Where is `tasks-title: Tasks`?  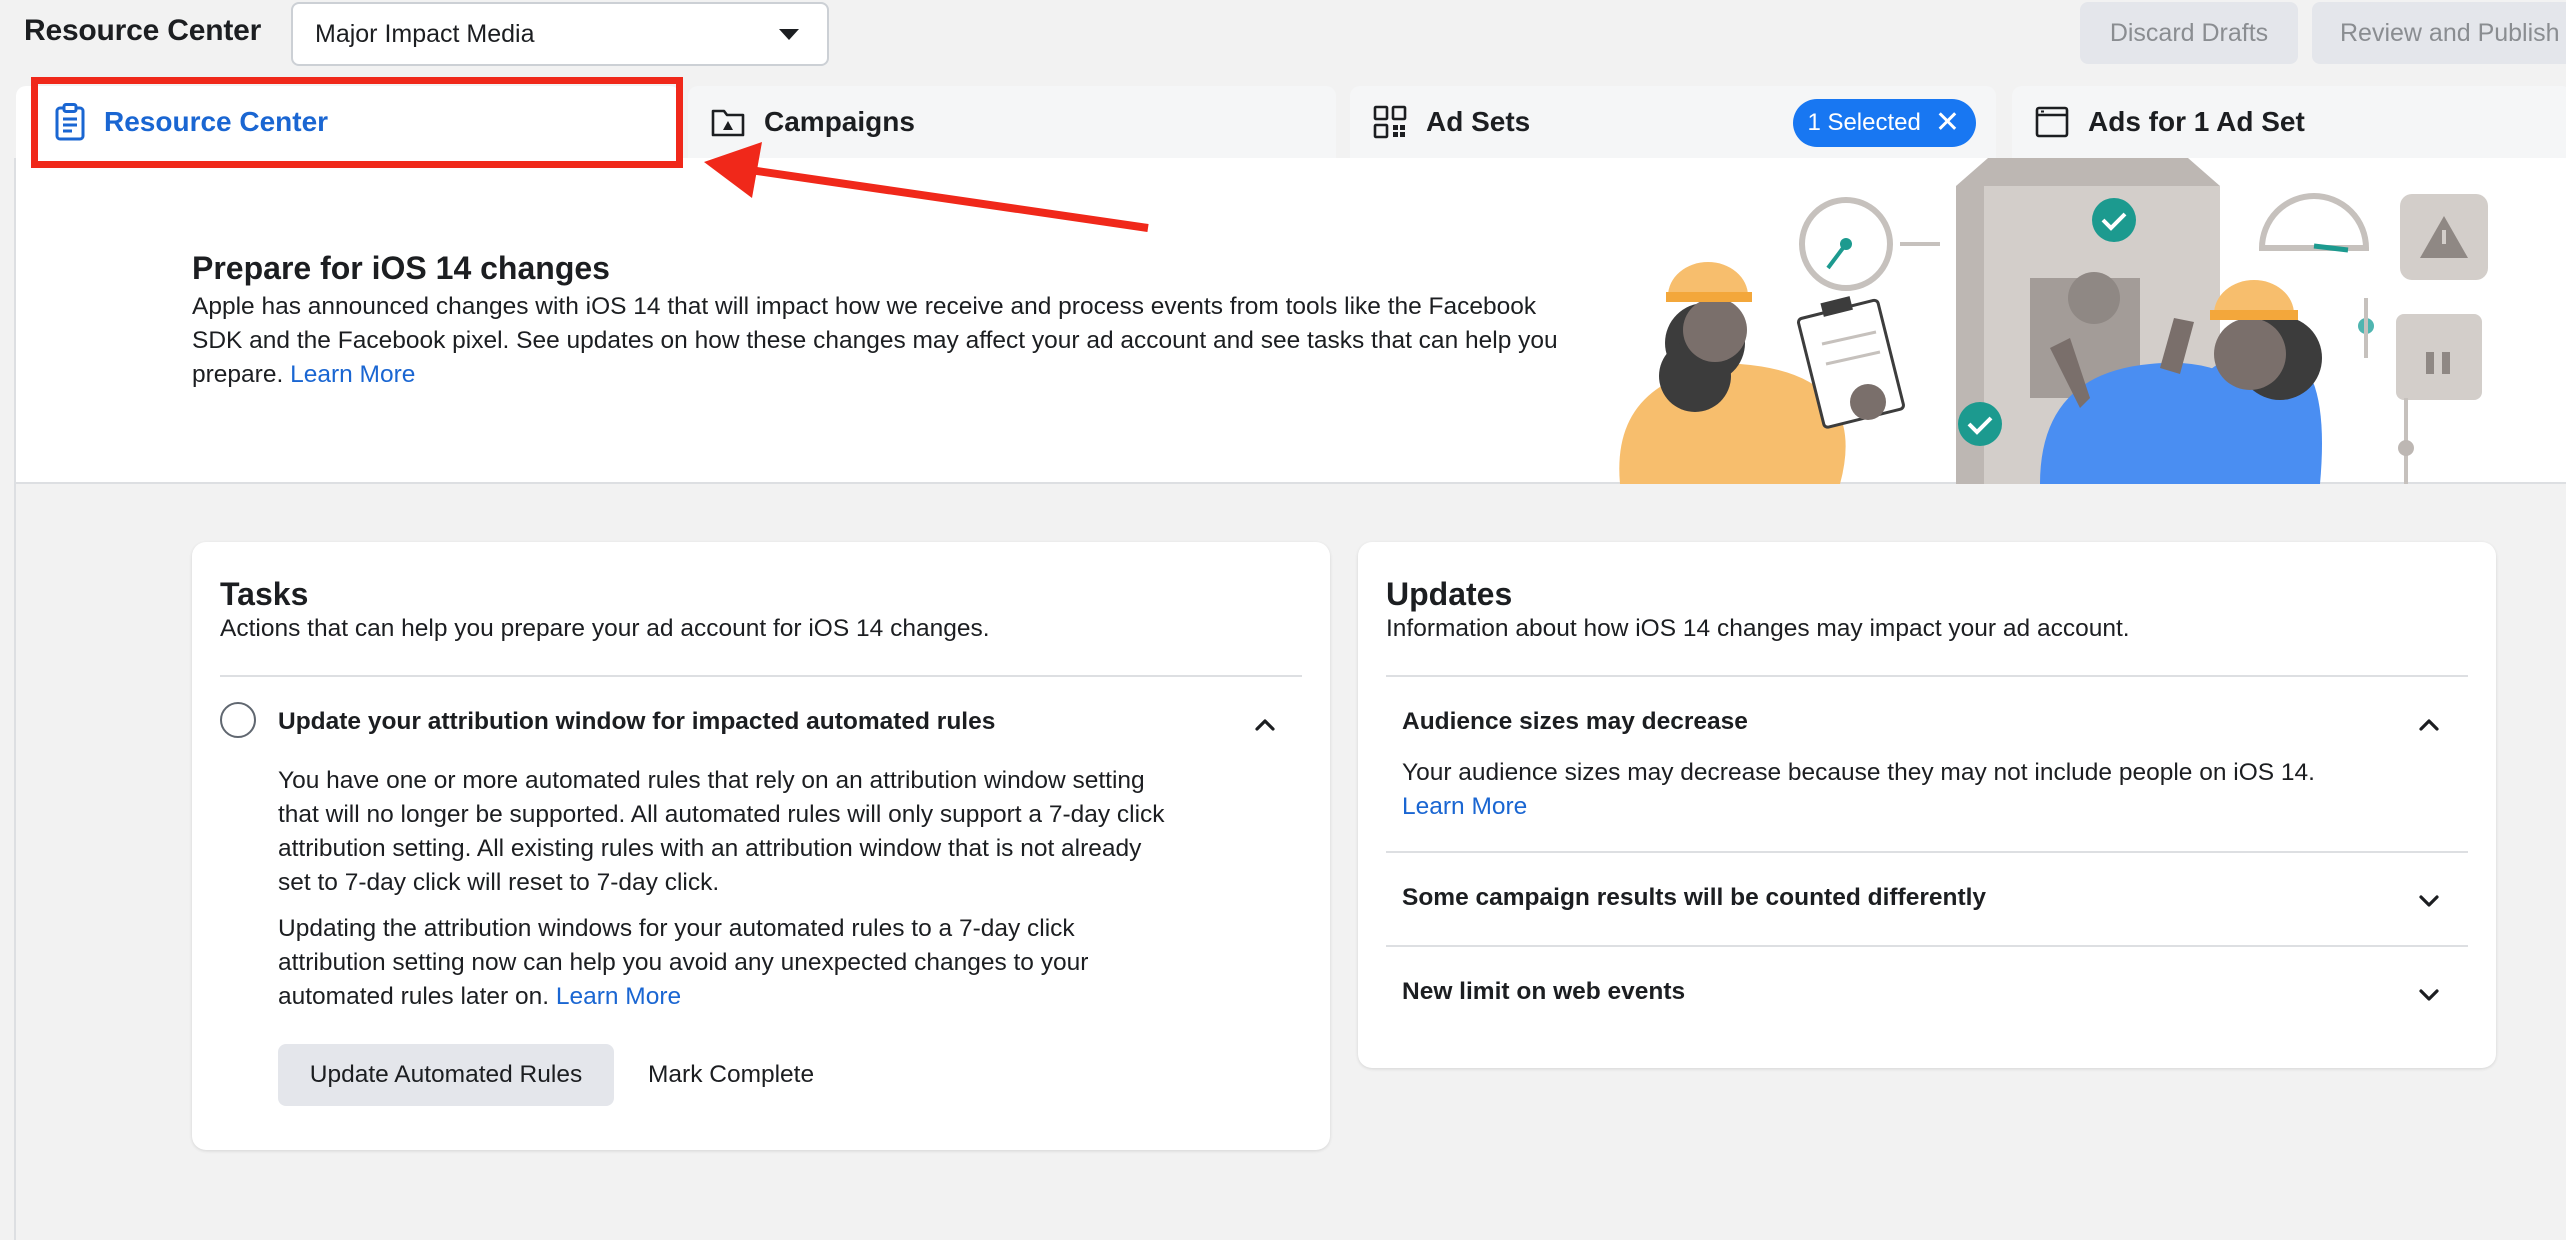 tasks-title: Tasks is located at coordinates (264, 594).